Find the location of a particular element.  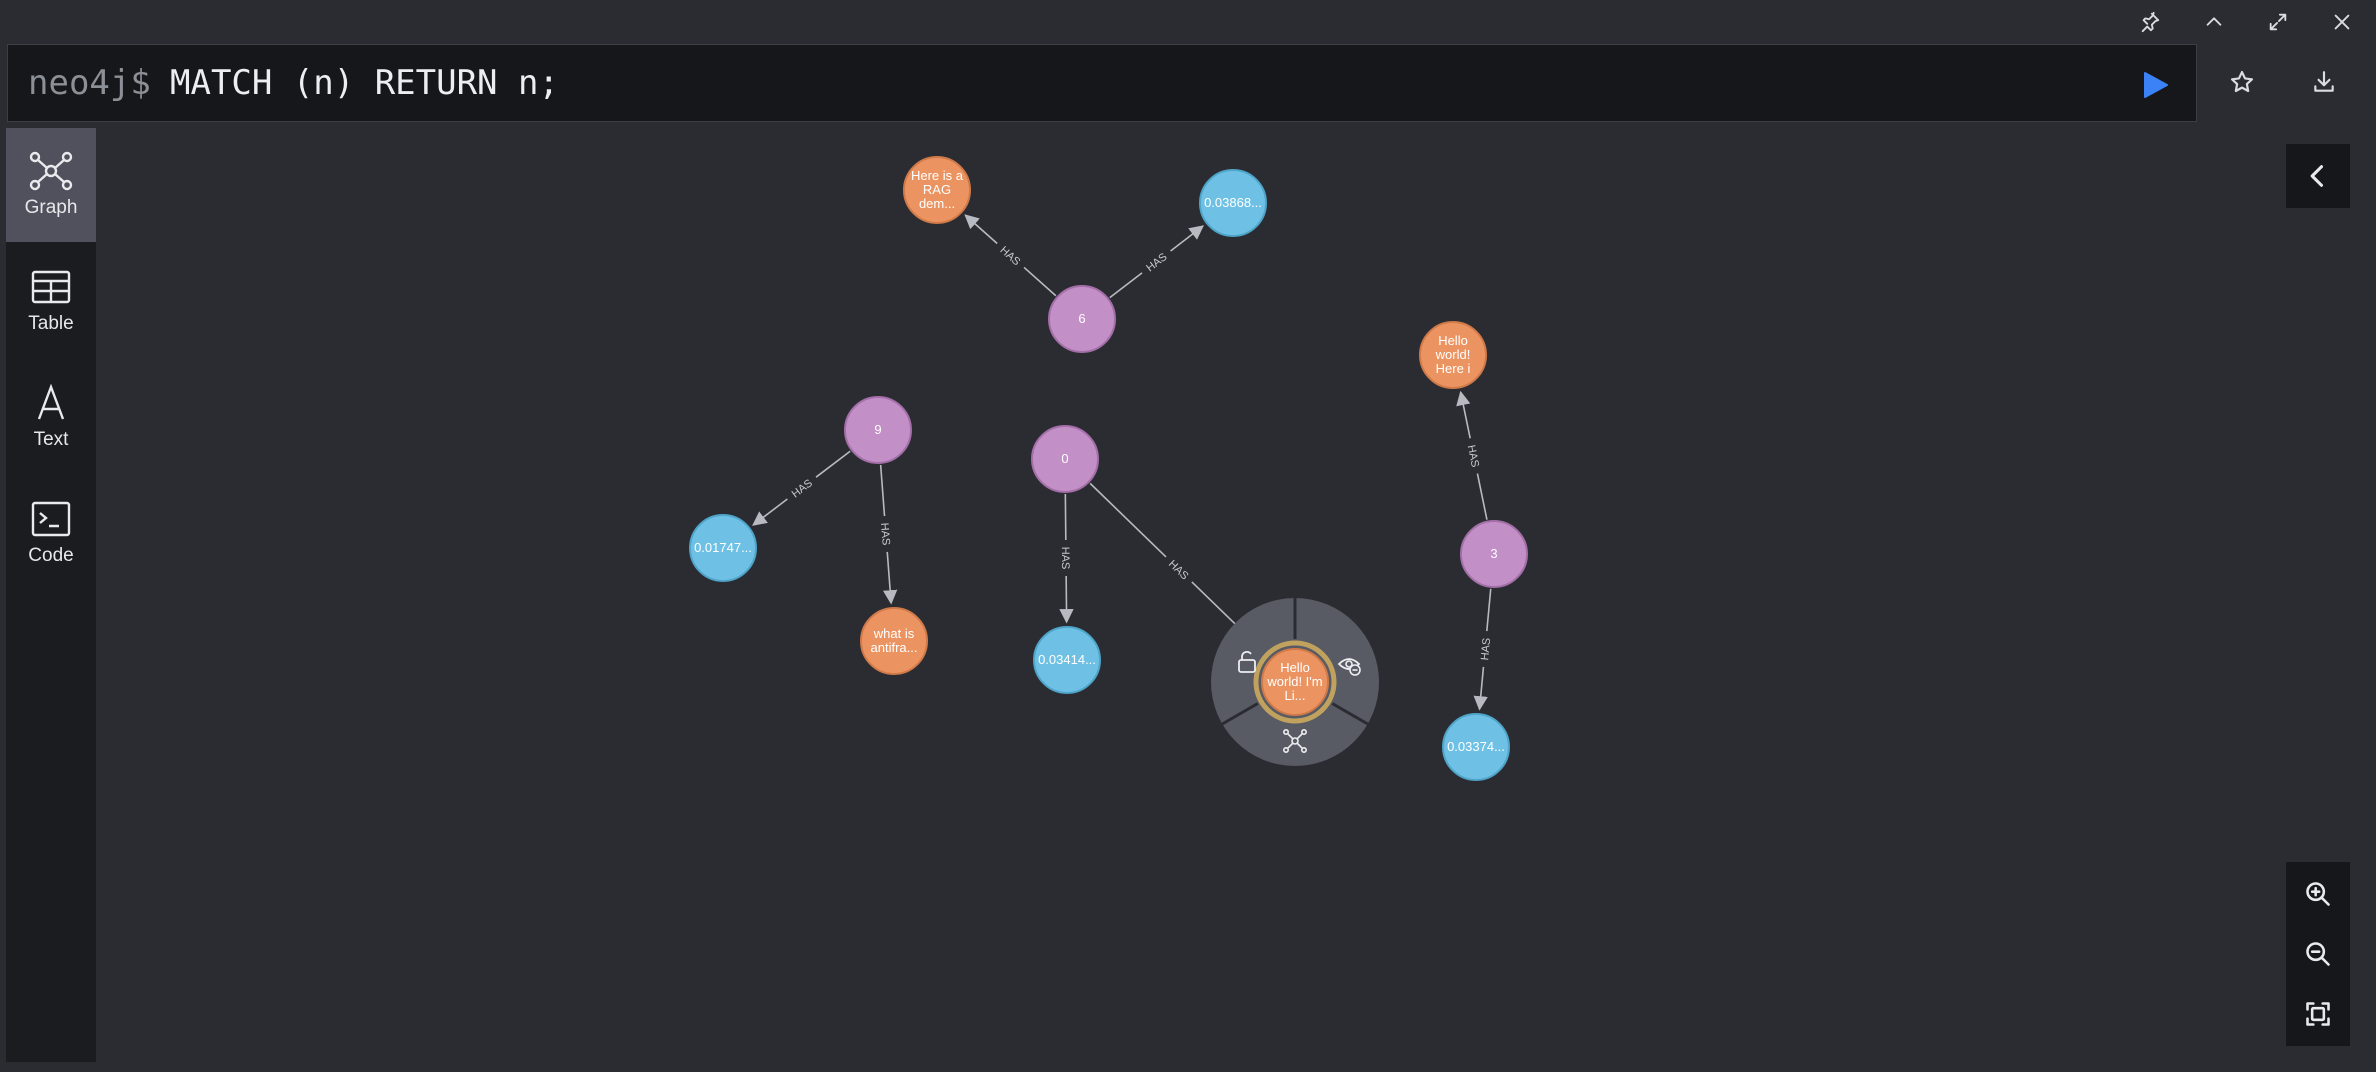

download-icon is located at coordinates (2324, 81).